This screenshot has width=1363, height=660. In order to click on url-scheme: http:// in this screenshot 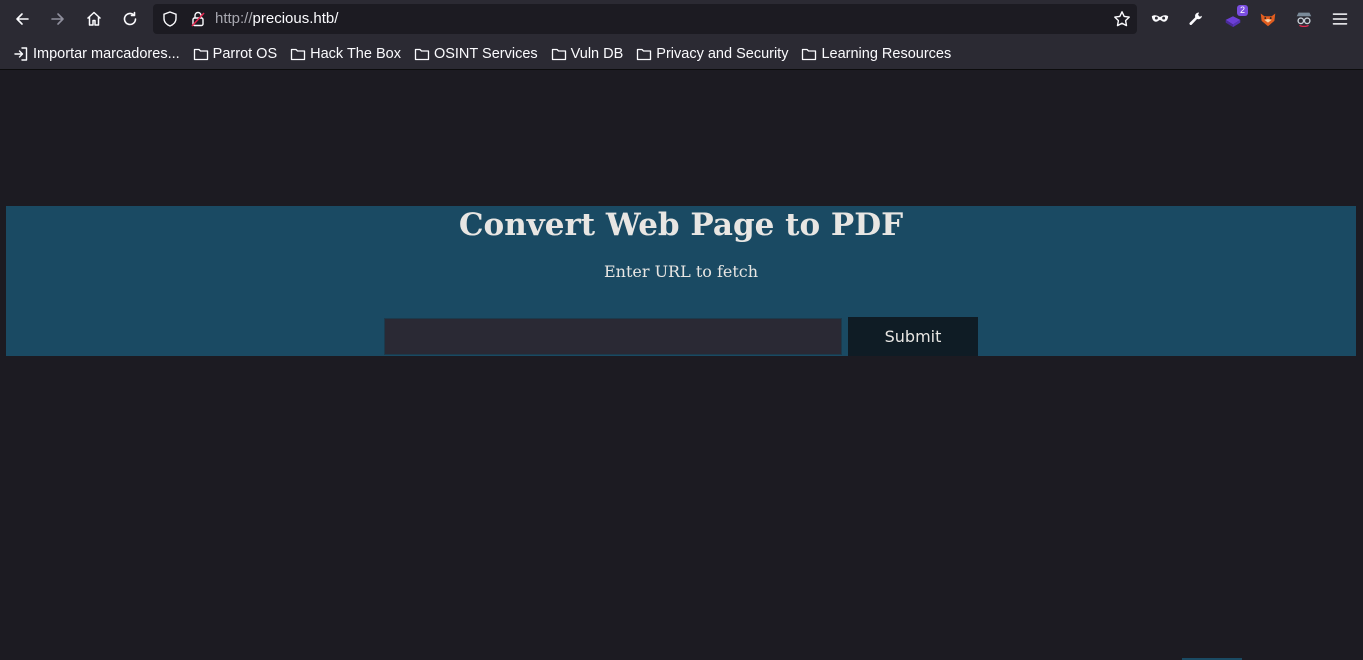, I will do `click(234, 18)`.